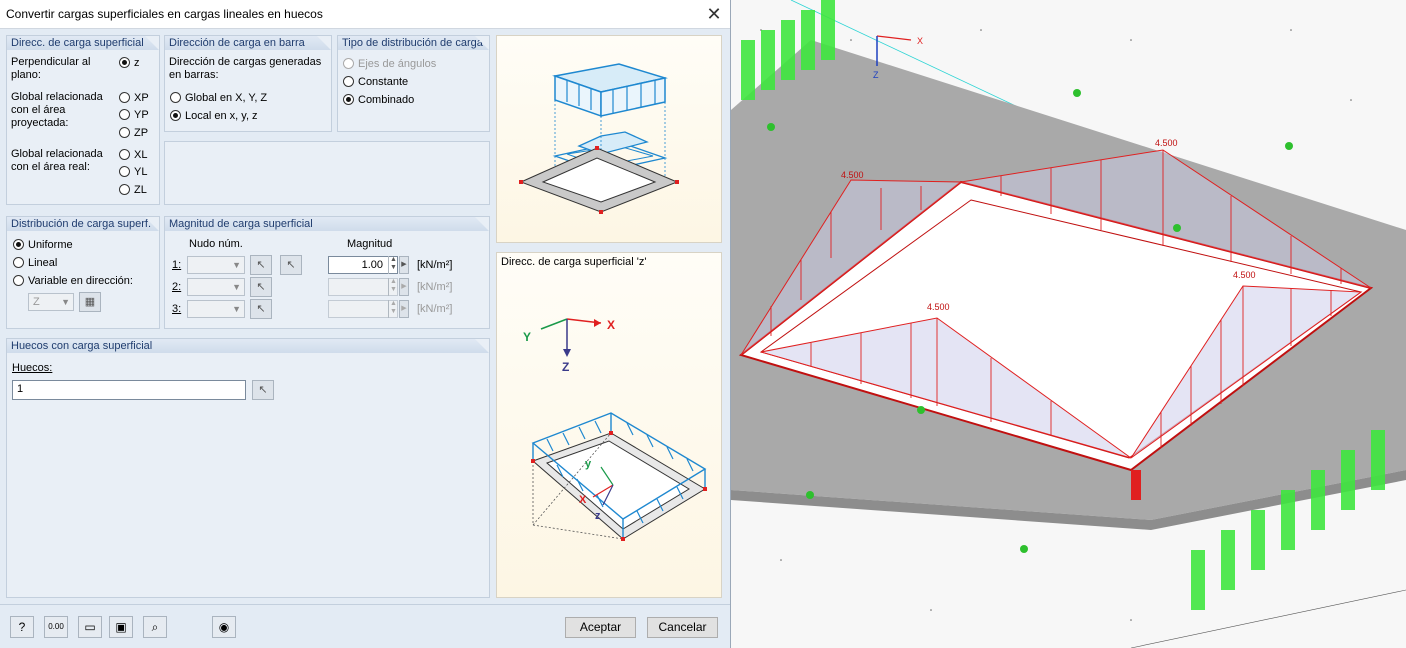 The image size is (1406, 648). What do you see at coordinates (18, 262) in the screenshot?
I see `radio-linear` at bounding box center [18, 262].